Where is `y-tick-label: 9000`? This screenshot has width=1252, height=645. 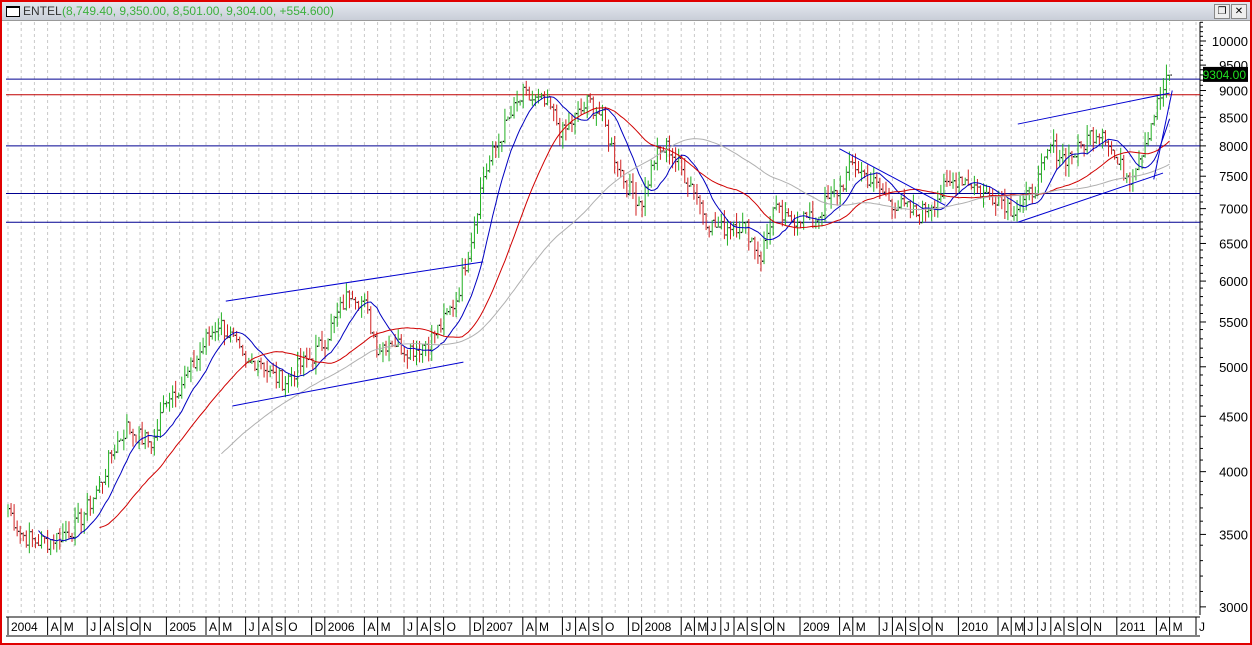
y-tick-label: 9000 is located at coordinates (1233, 91).